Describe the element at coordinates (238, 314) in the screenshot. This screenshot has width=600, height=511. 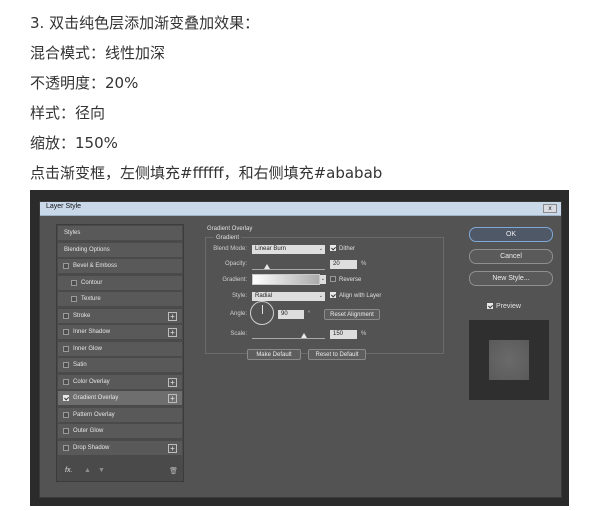
I see `angle-label: Angle:` at that location.